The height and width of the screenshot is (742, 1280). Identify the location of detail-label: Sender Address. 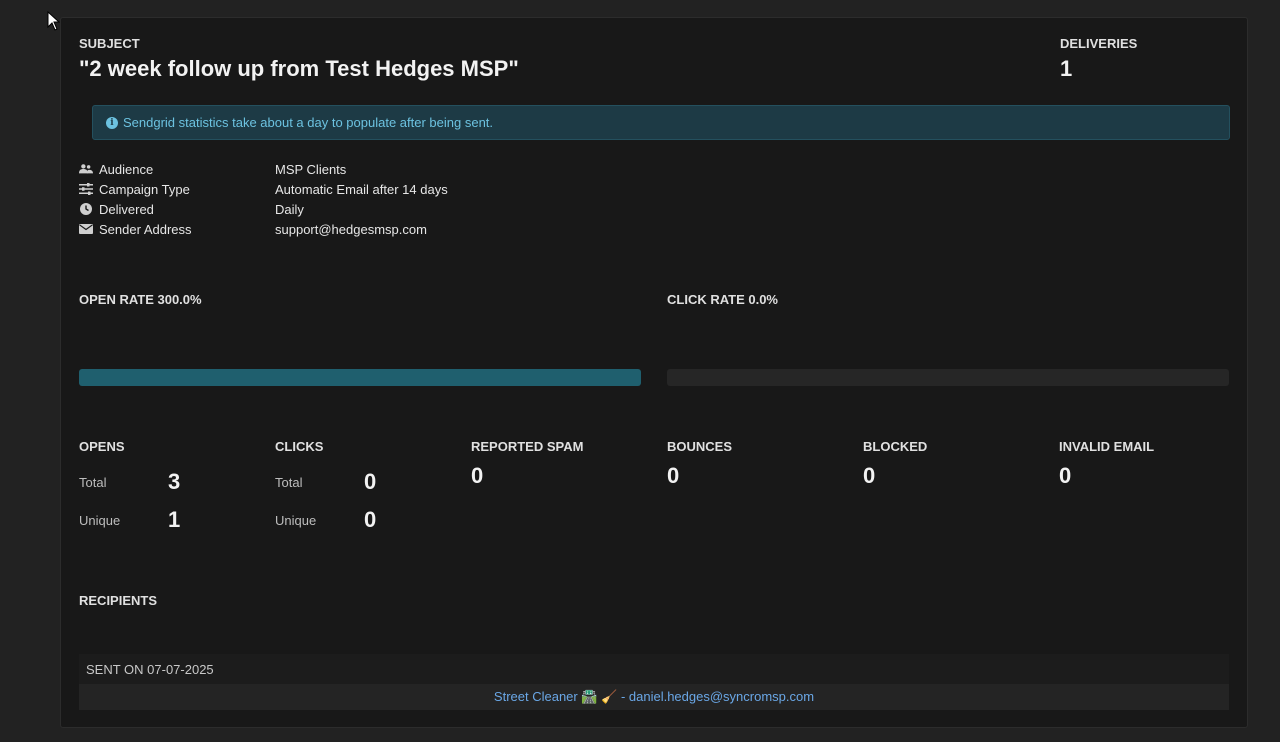
(145, 229).